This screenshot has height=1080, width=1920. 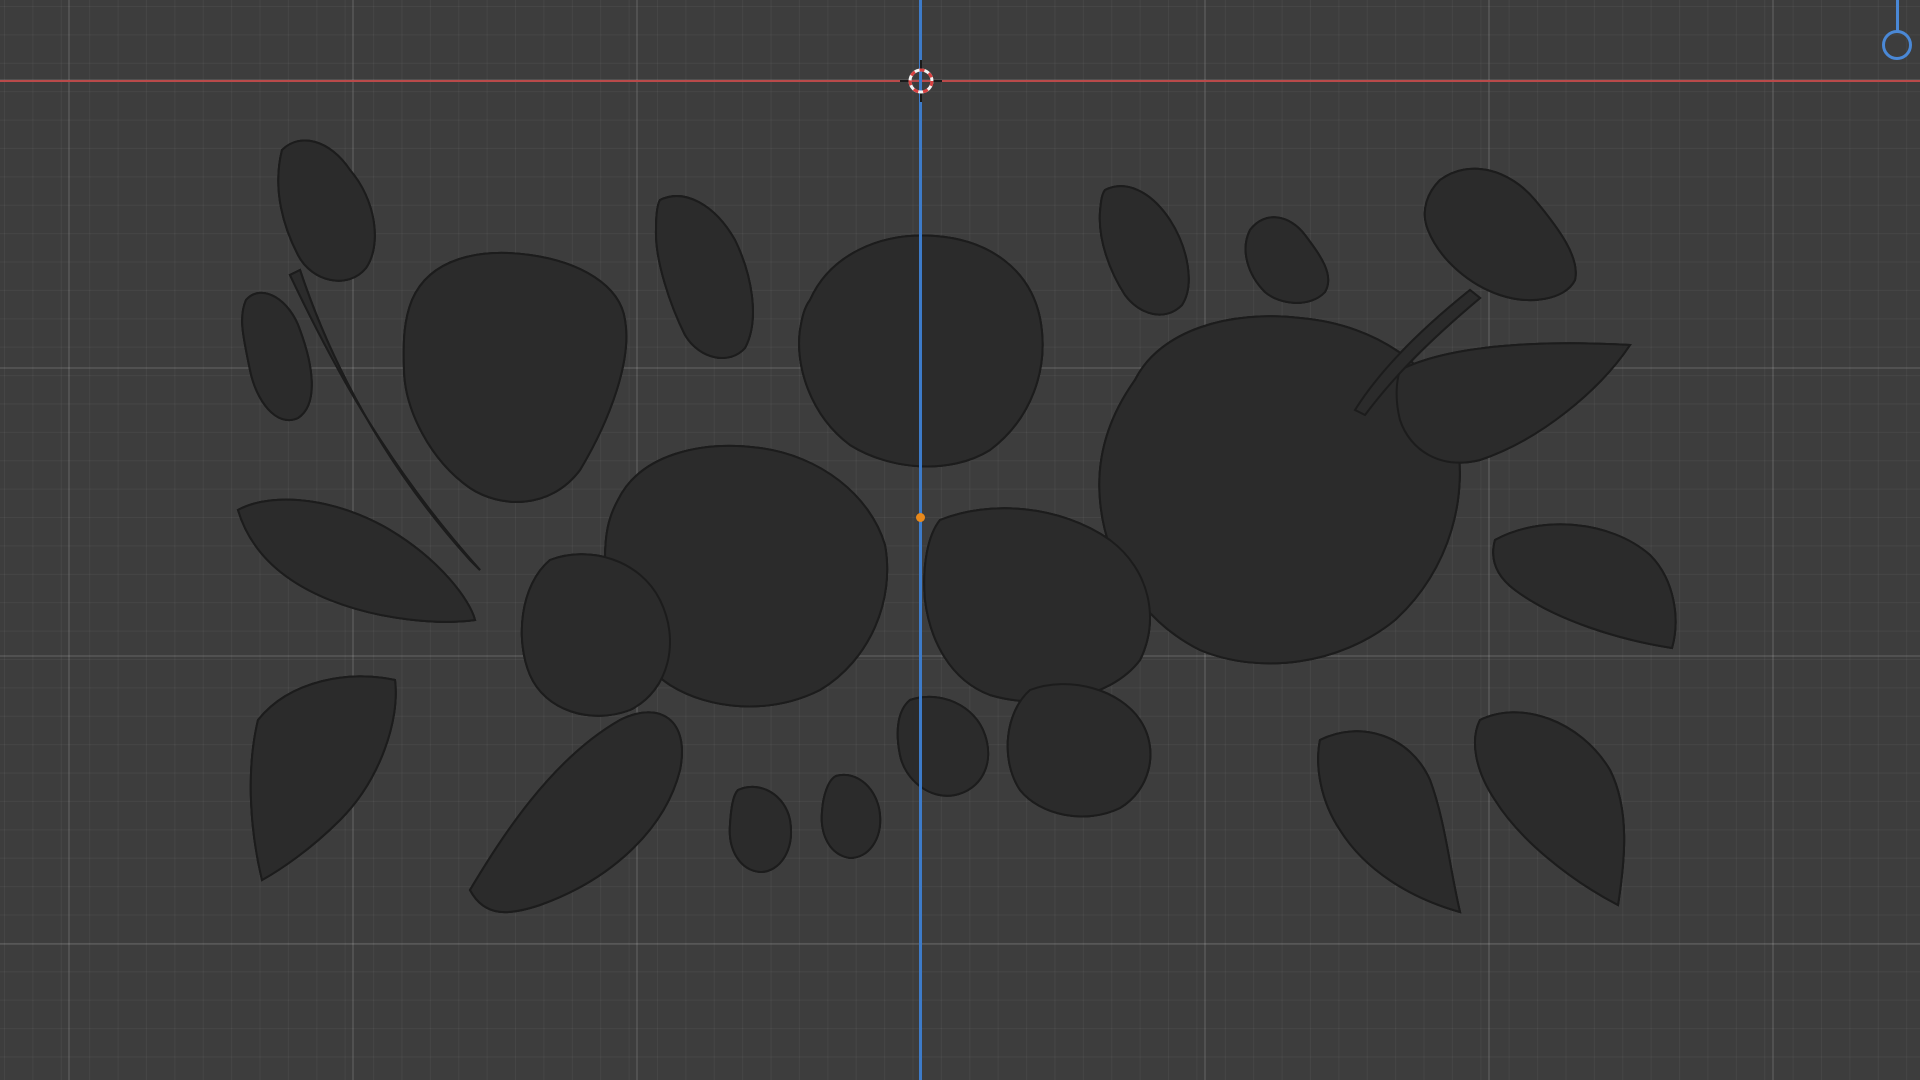 What do you see at coordinates (920, 517) in the screenshot?
I see `object-origin-icon` at bounding box center [920, 517].